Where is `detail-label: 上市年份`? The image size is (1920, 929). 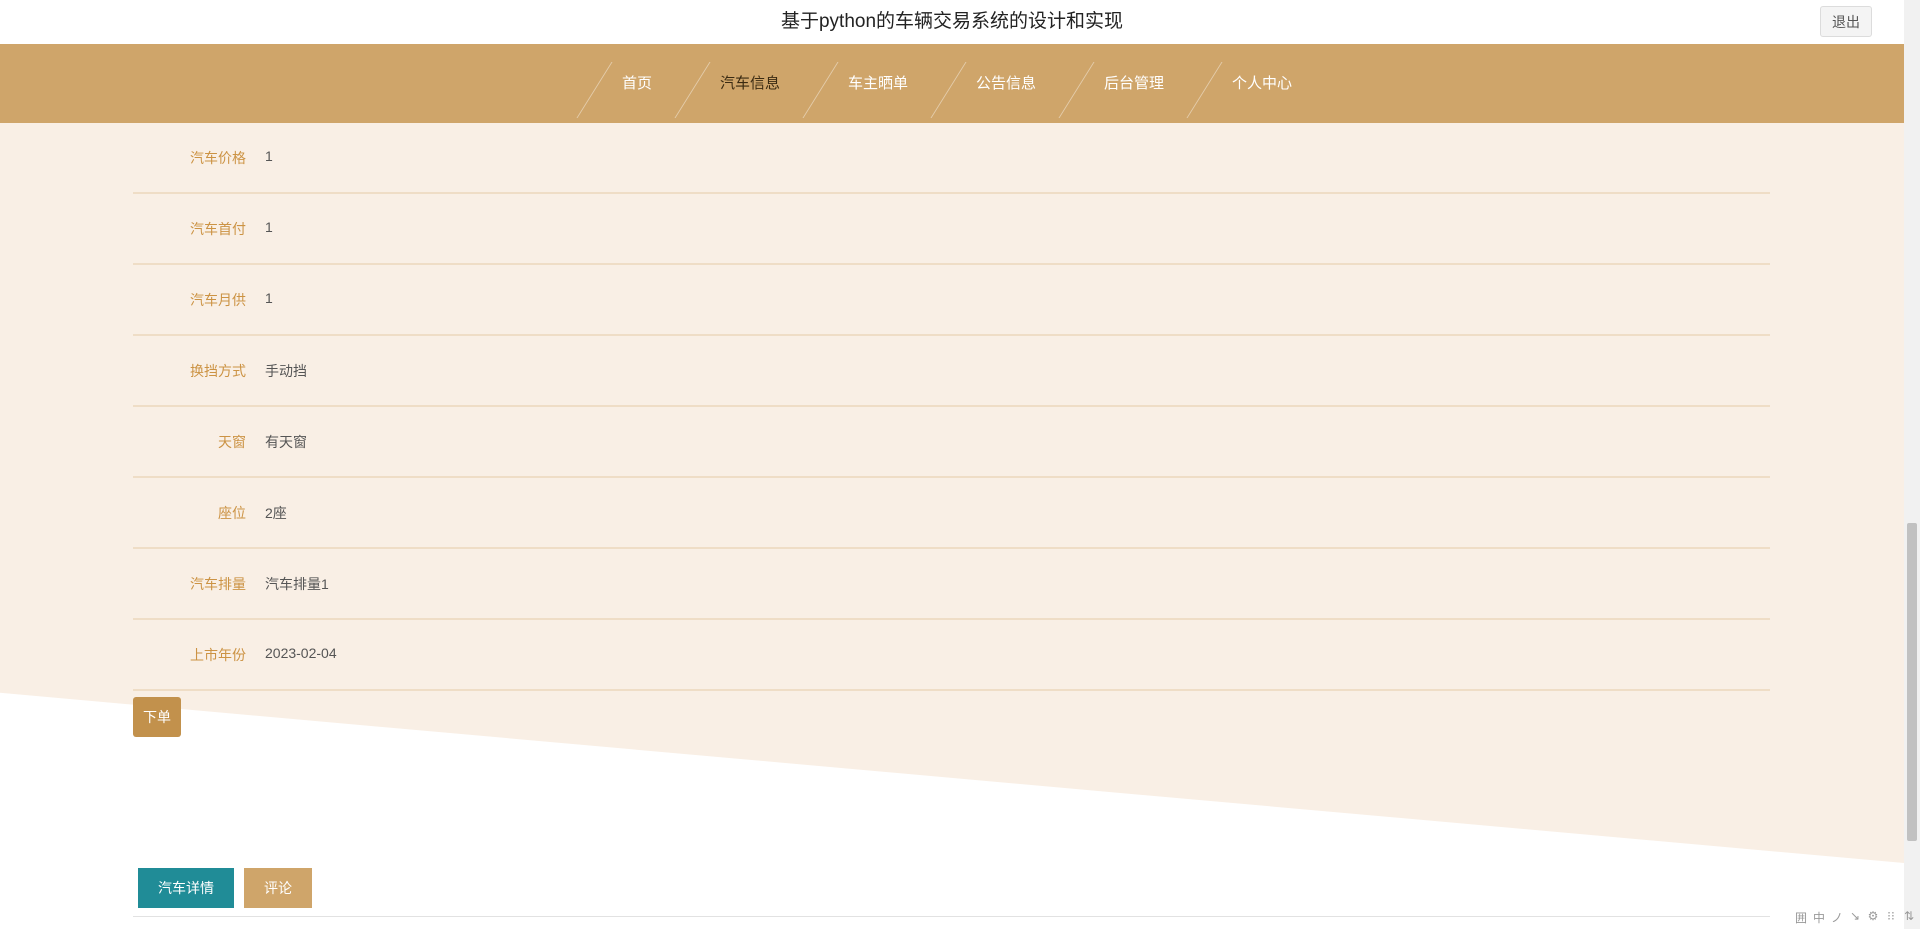
detail-label: 上市年份 is located at coordinates (218, 655).